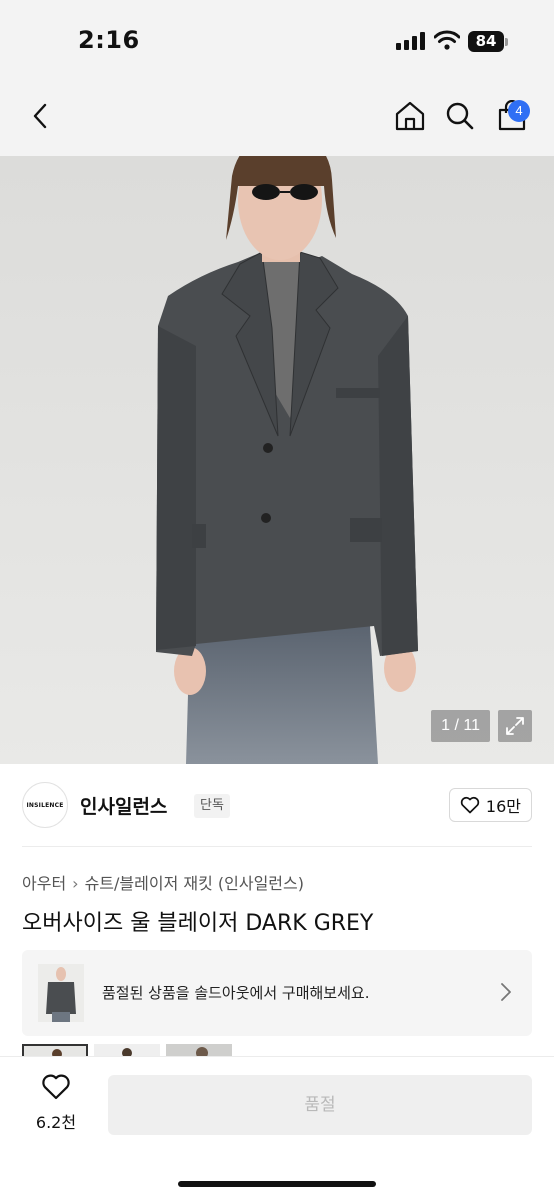 This screenshot has width=554, height=1200. Describe the element at coordinates (277, 806) in the screenshot. I see `brand-row: INSILENCE 인사일런스 단독 16만` at that location.